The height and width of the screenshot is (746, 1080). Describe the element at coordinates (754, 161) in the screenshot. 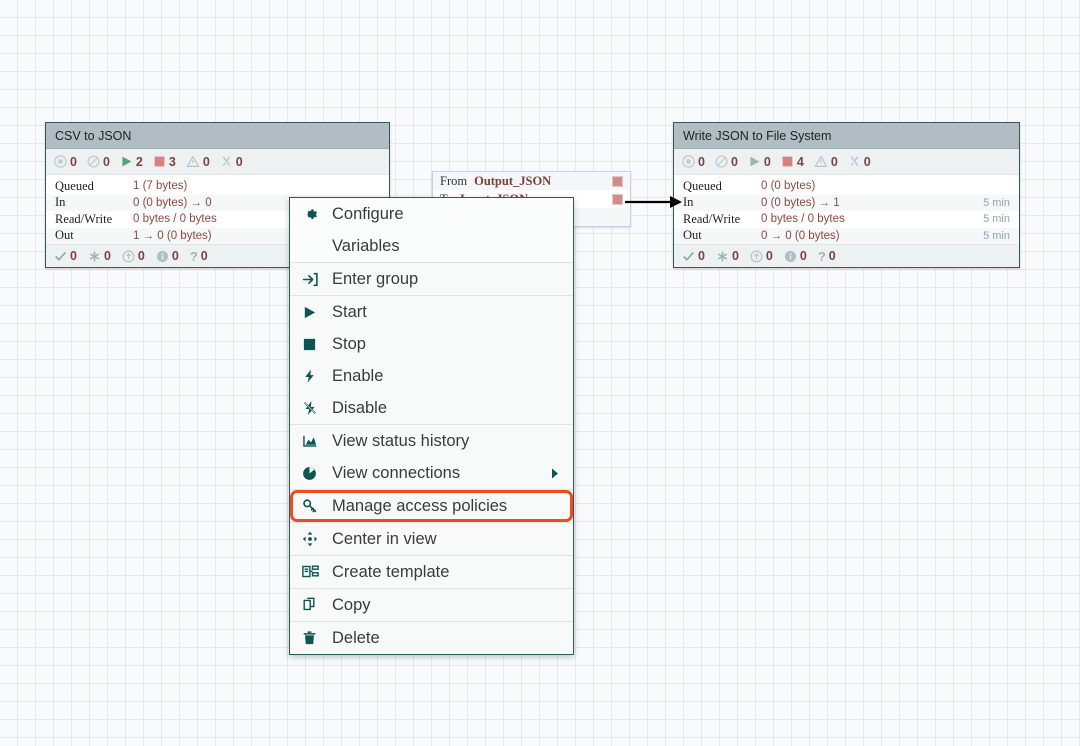

I see `running-icon` at that location.